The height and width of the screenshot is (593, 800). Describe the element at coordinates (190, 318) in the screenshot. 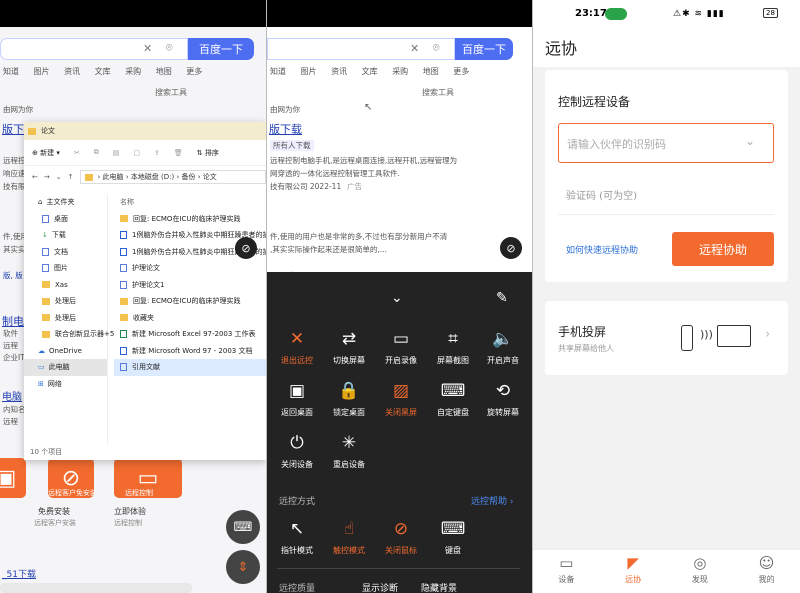

I see `file-row: 收藏夹` at that location.